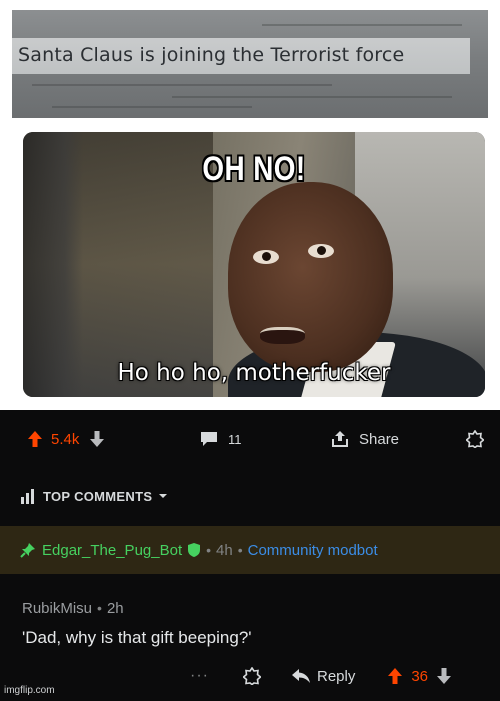 This screenshot has width=500, height=701. Describe the element at coordinates (301, 676) in the screenshot. I see `reply-icon` at that location.